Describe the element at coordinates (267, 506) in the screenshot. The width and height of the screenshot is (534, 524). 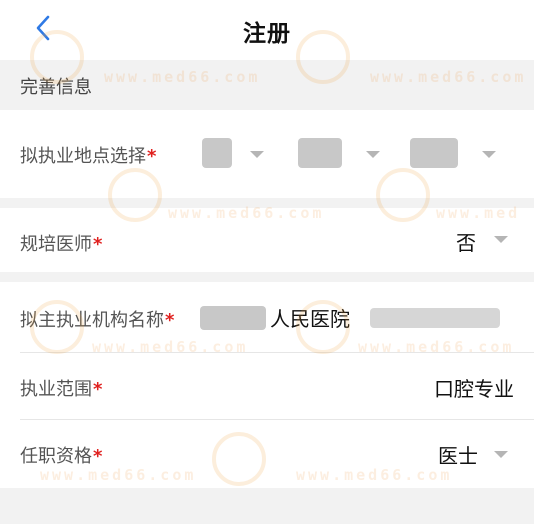
I see `bottom-area` at that location.